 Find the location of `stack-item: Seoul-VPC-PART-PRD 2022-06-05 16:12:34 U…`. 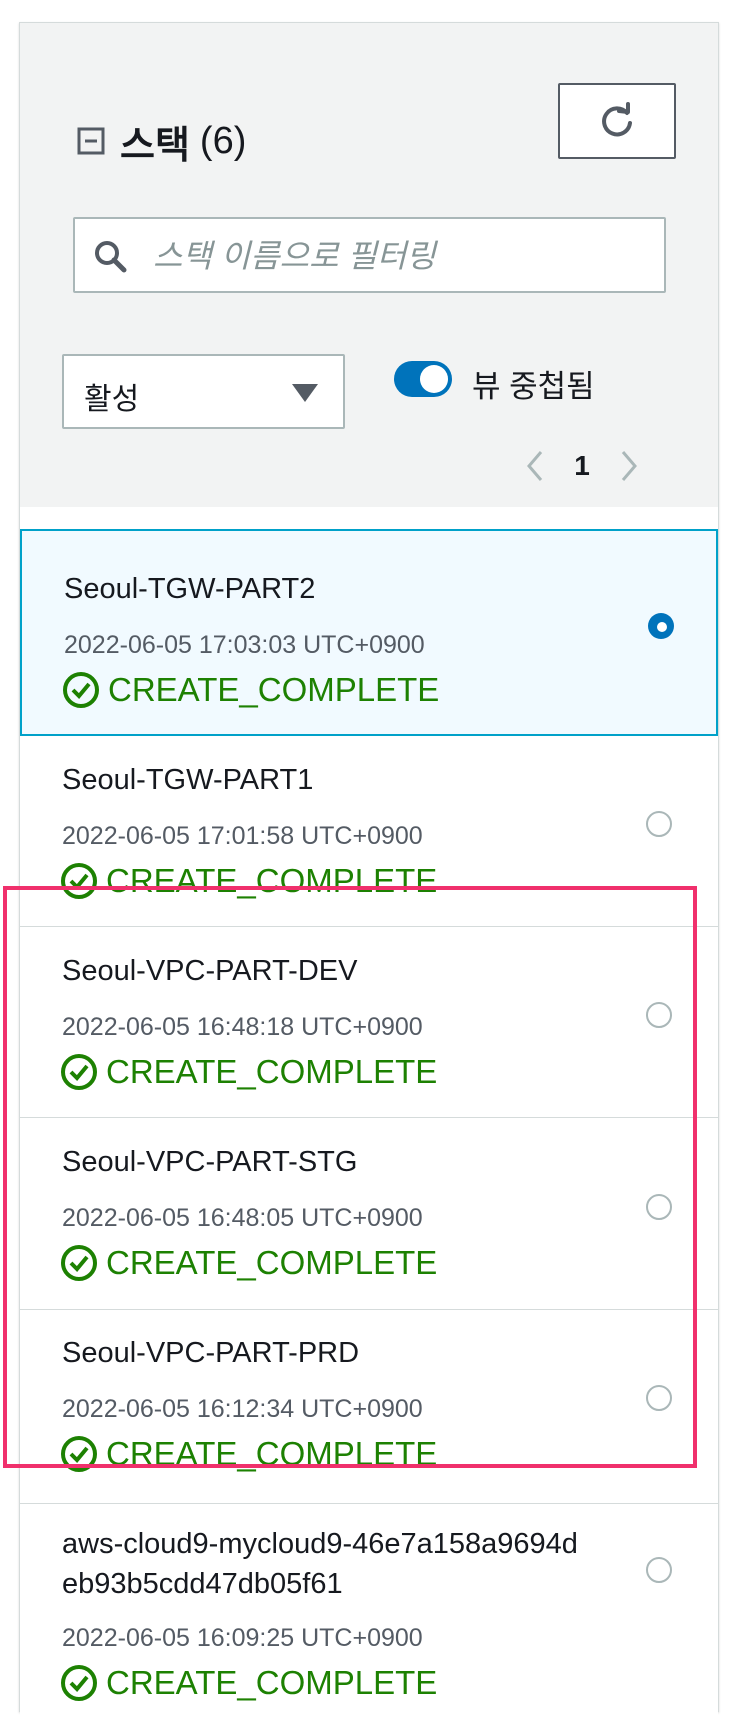

stack-item: Seoul-VPC-PART-PRD 2022-06-05 16:12:34 U… is located at coordinates (369, 1407).